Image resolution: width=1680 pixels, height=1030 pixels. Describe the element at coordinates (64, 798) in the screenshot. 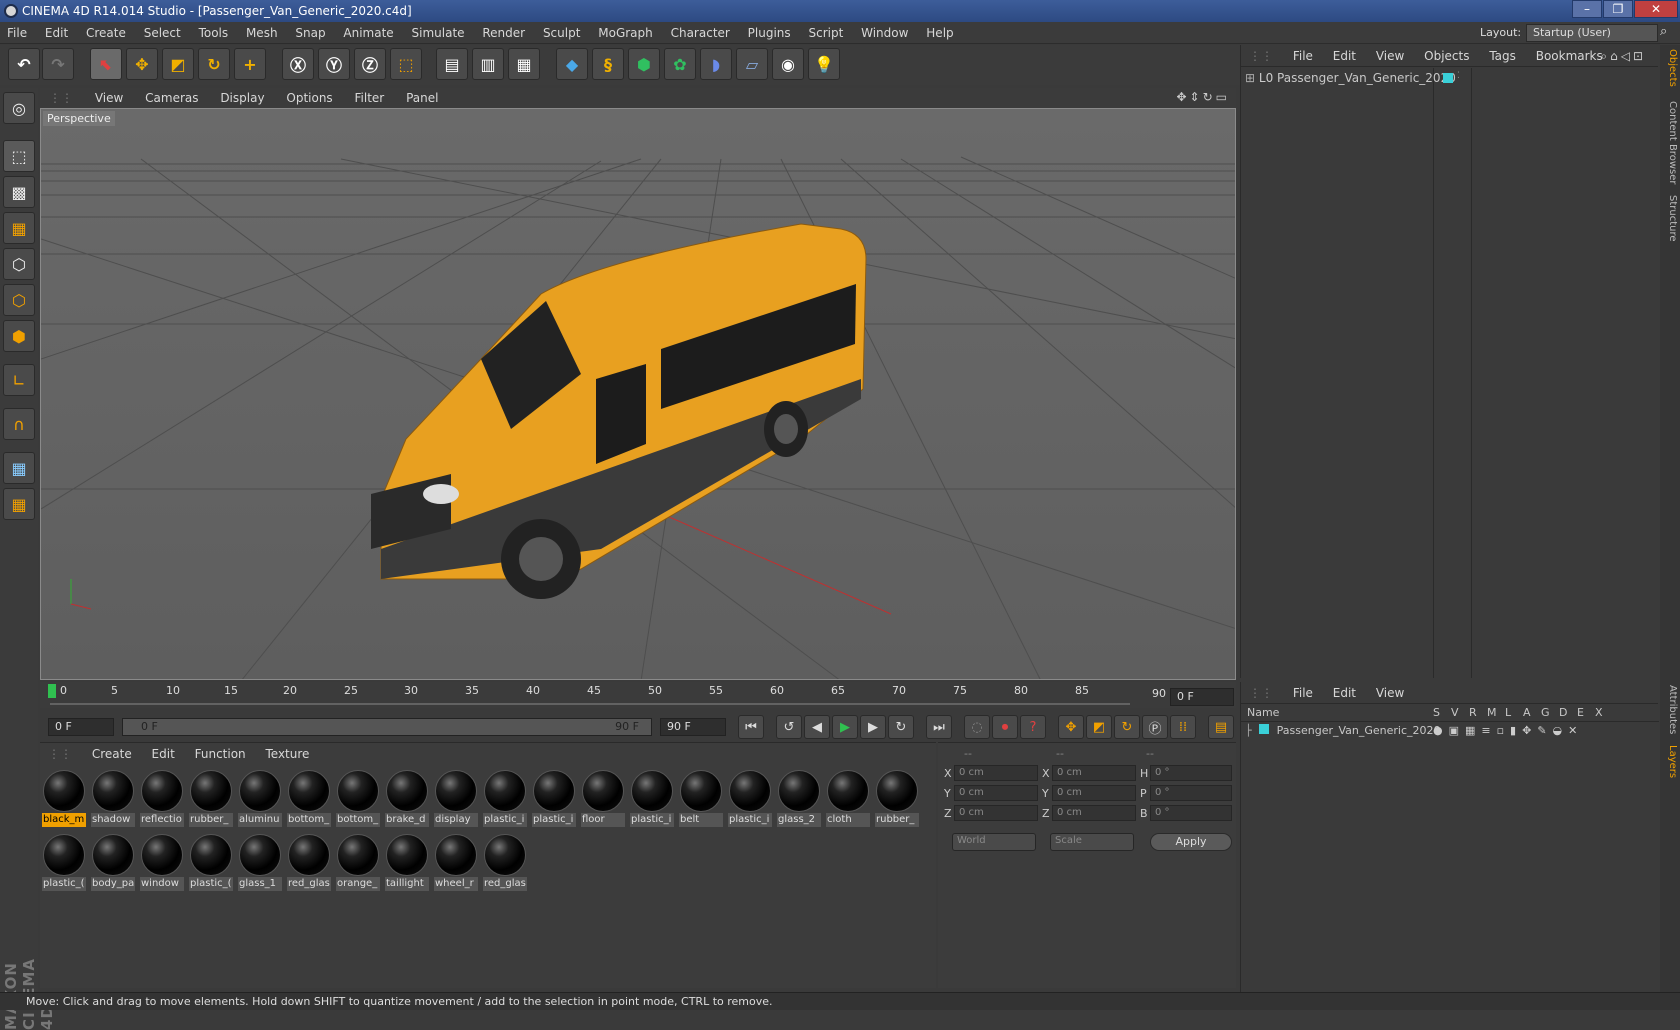

I see `material-swatch: black_m` at that location.